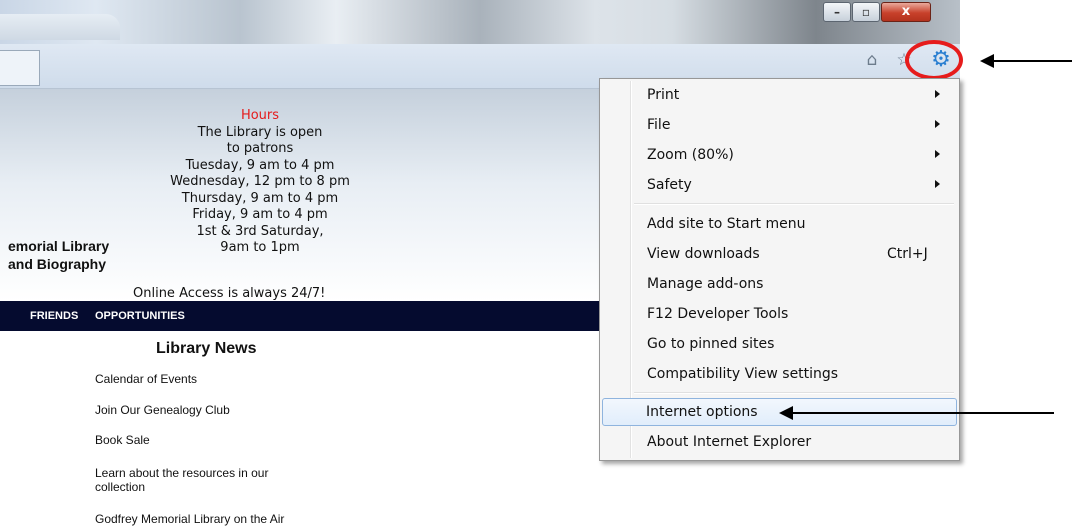 Image resolution: width=1080 pixels, height=527 pixels. What do you see at coordinates (480, 22) in the screenshot?
I see `window-title-bar: – ▫ x` at bounding box center [480, 22].